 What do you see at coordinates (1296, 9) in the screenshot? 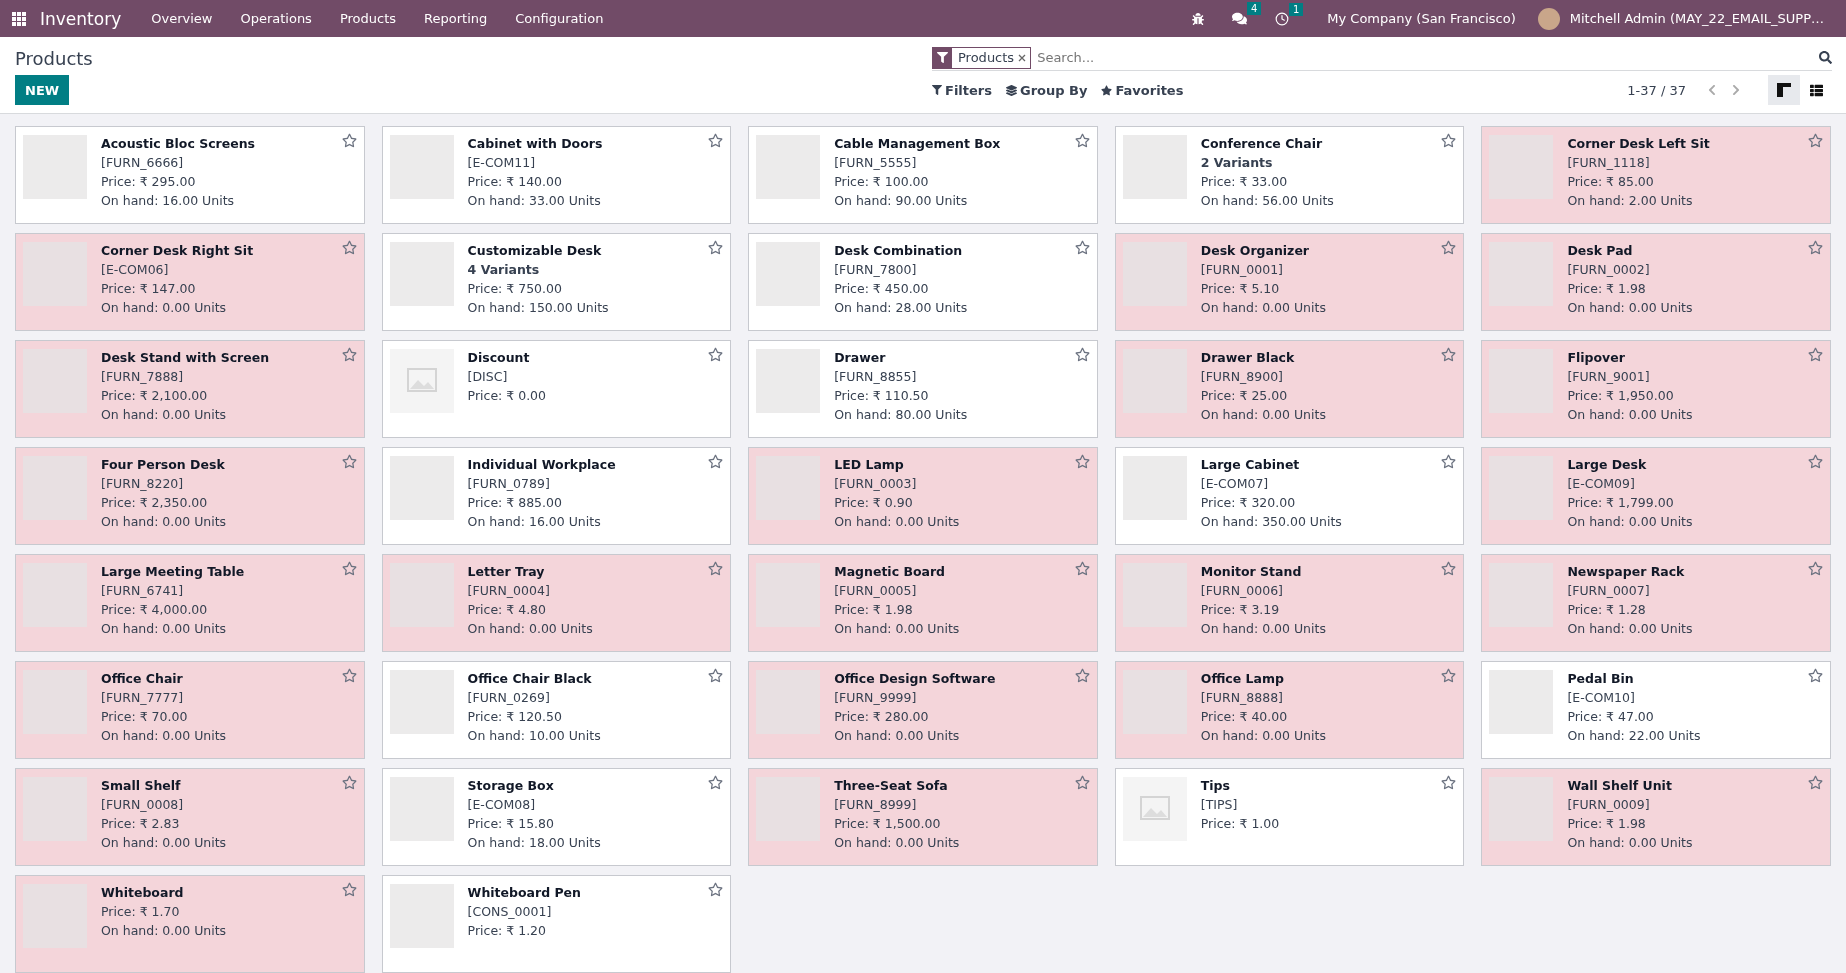
I see `activity-count-badge: 1` at bounding box center [1296, 9].